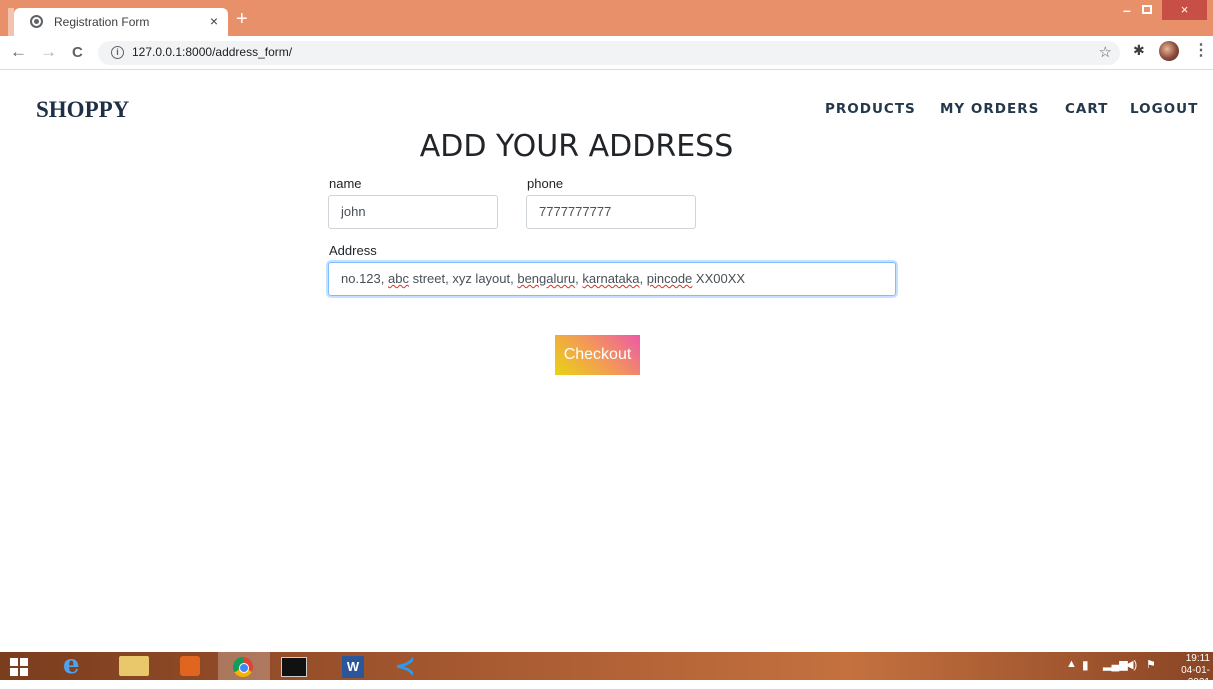 This screenshot has height=689, width=1213. Describe the element at coordinates (545, 183) in the screenshot. I see `phone-label: phone` at that location.